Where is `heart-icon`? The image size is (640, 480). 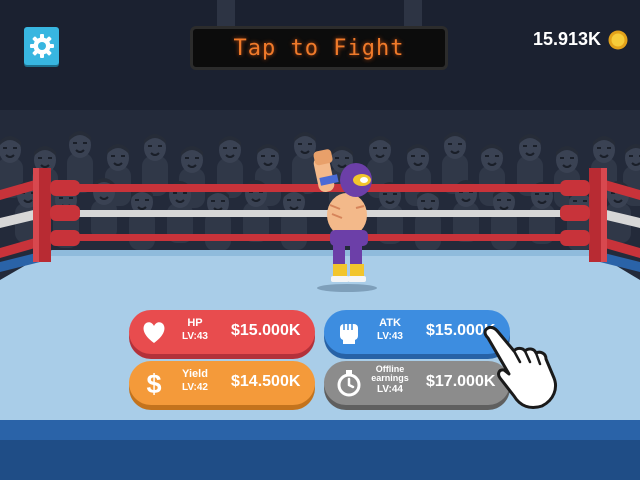
heart-icon is located at coordinates (154, 332).